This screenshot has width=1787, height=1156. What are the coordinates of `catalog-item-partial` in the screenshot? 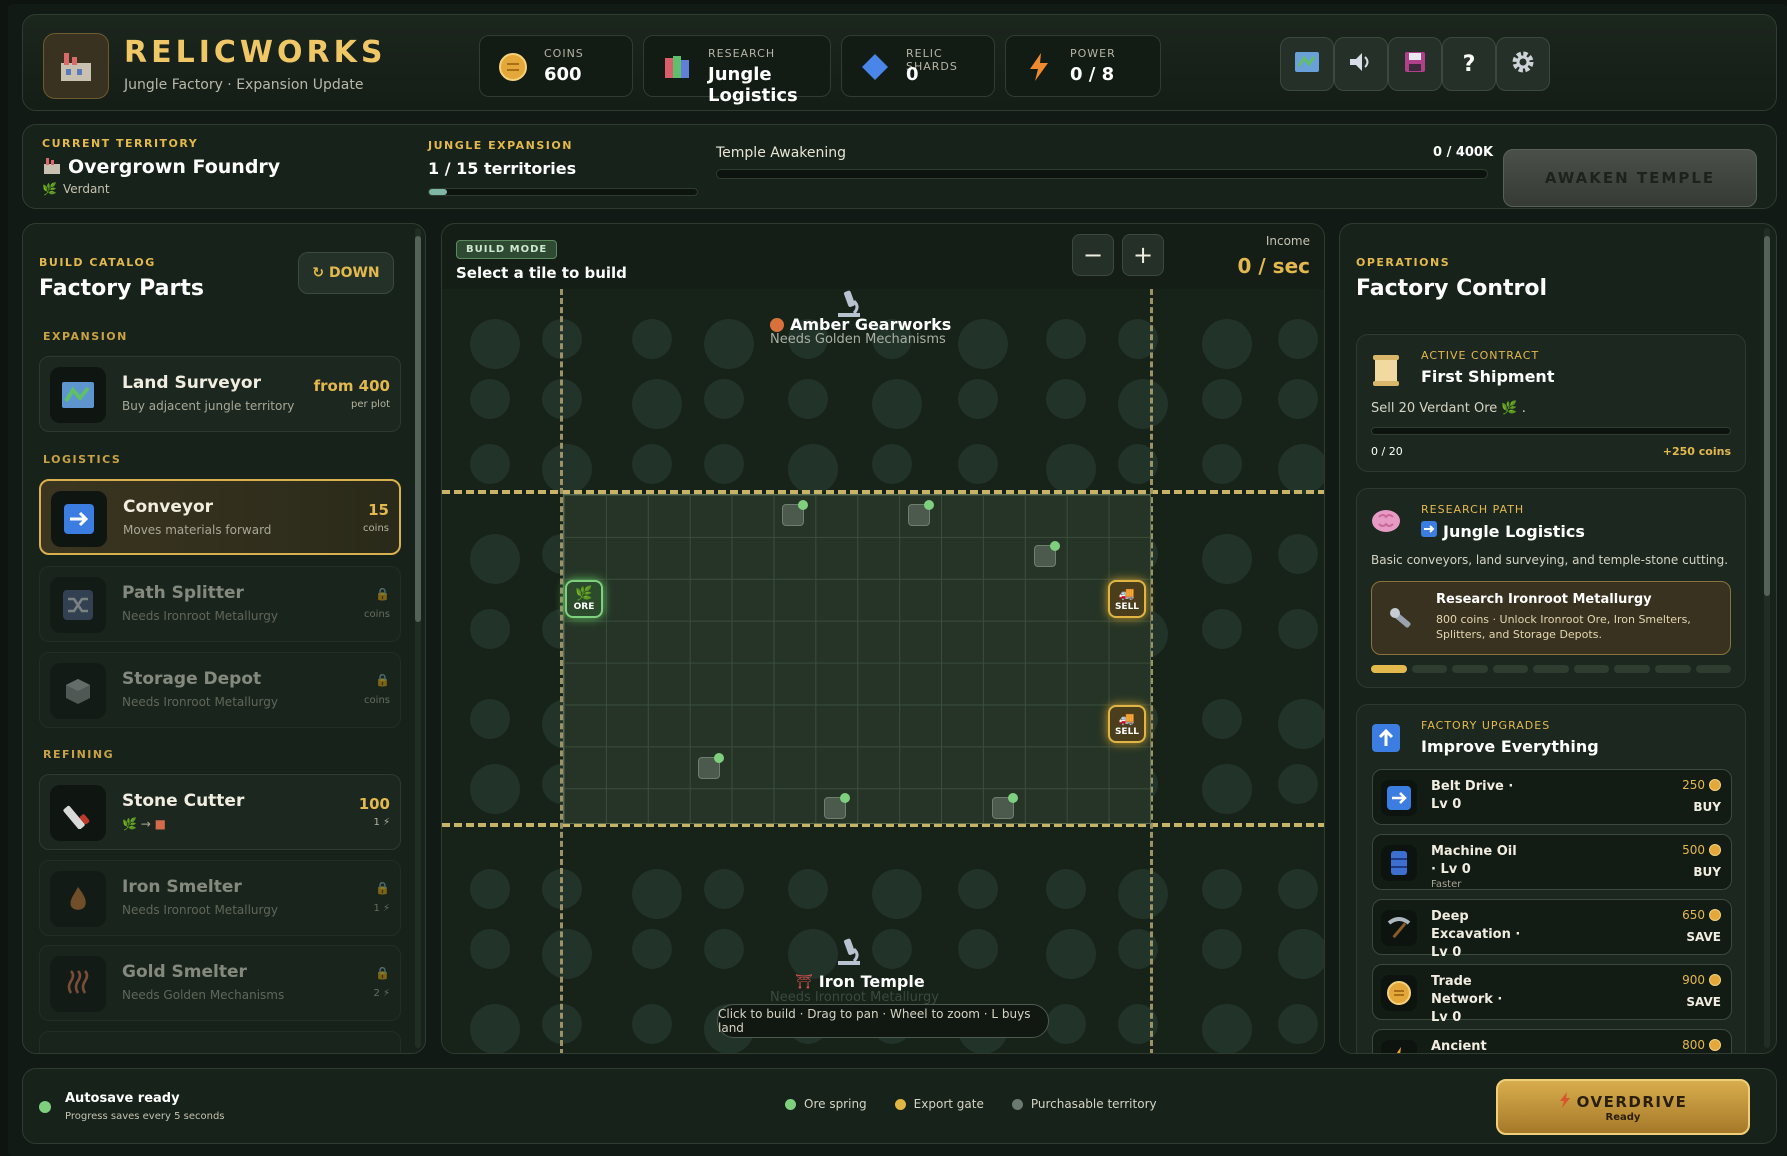 It's located at (220, 1042).